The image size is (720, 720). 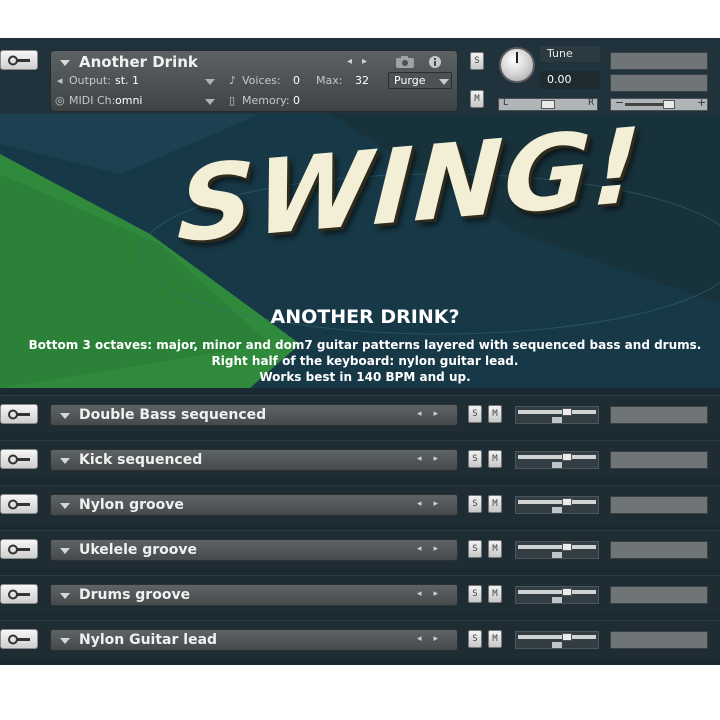 What do you see at coordinates (701, 102) in the screenshot?
I see `volume-plus-icon: +` at bounding box center [701, 102].